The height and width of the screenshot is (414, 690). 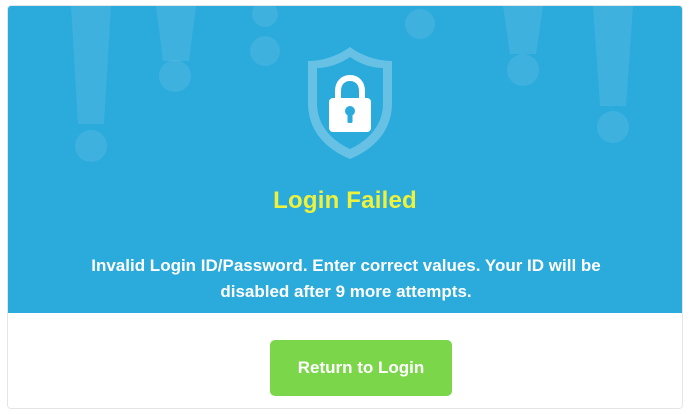 What do you see at coordinates (345, 200) in the screenshot?
I see `dialog-title: Login Failed` at bounding box center [345, 200].